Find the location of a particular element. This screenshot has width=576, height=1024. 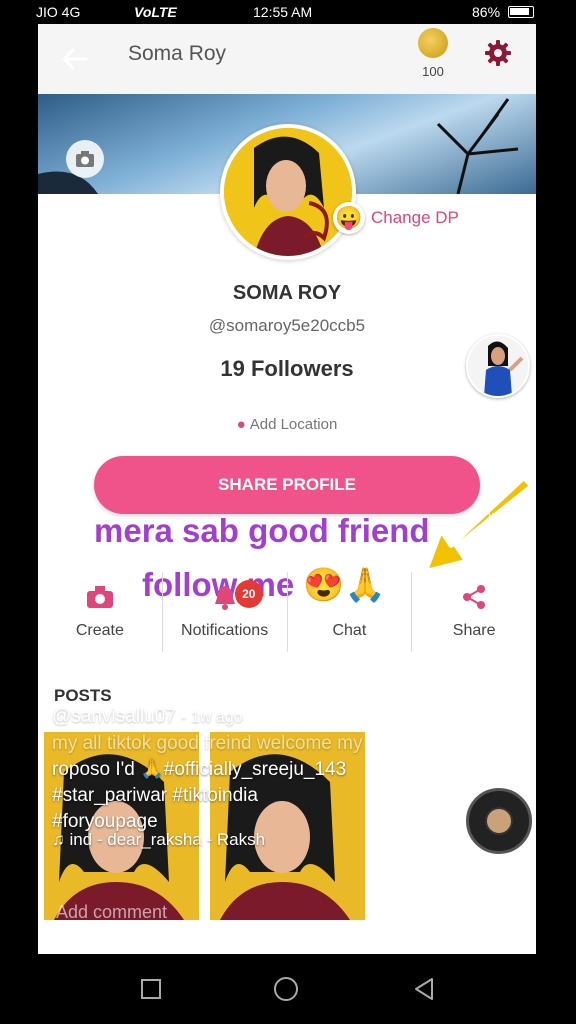

clock: 12:55 AM is located at coordinates (283, 12).